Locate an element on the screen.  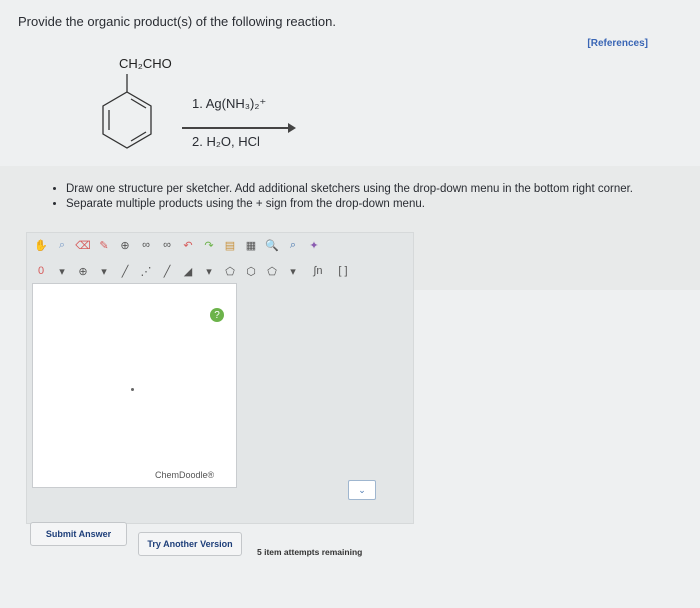
attempts-remaining: 5 item attempts remaining is located at coordinates (310, 552).